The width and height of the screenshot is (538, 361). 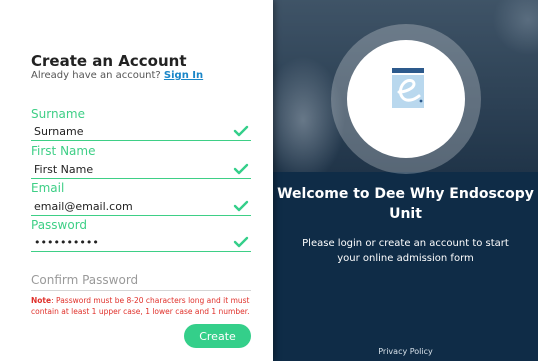 What do you see at coordinates (131, 242) in the screenshot?
I see `password-input` at bounding box center [131, 242].